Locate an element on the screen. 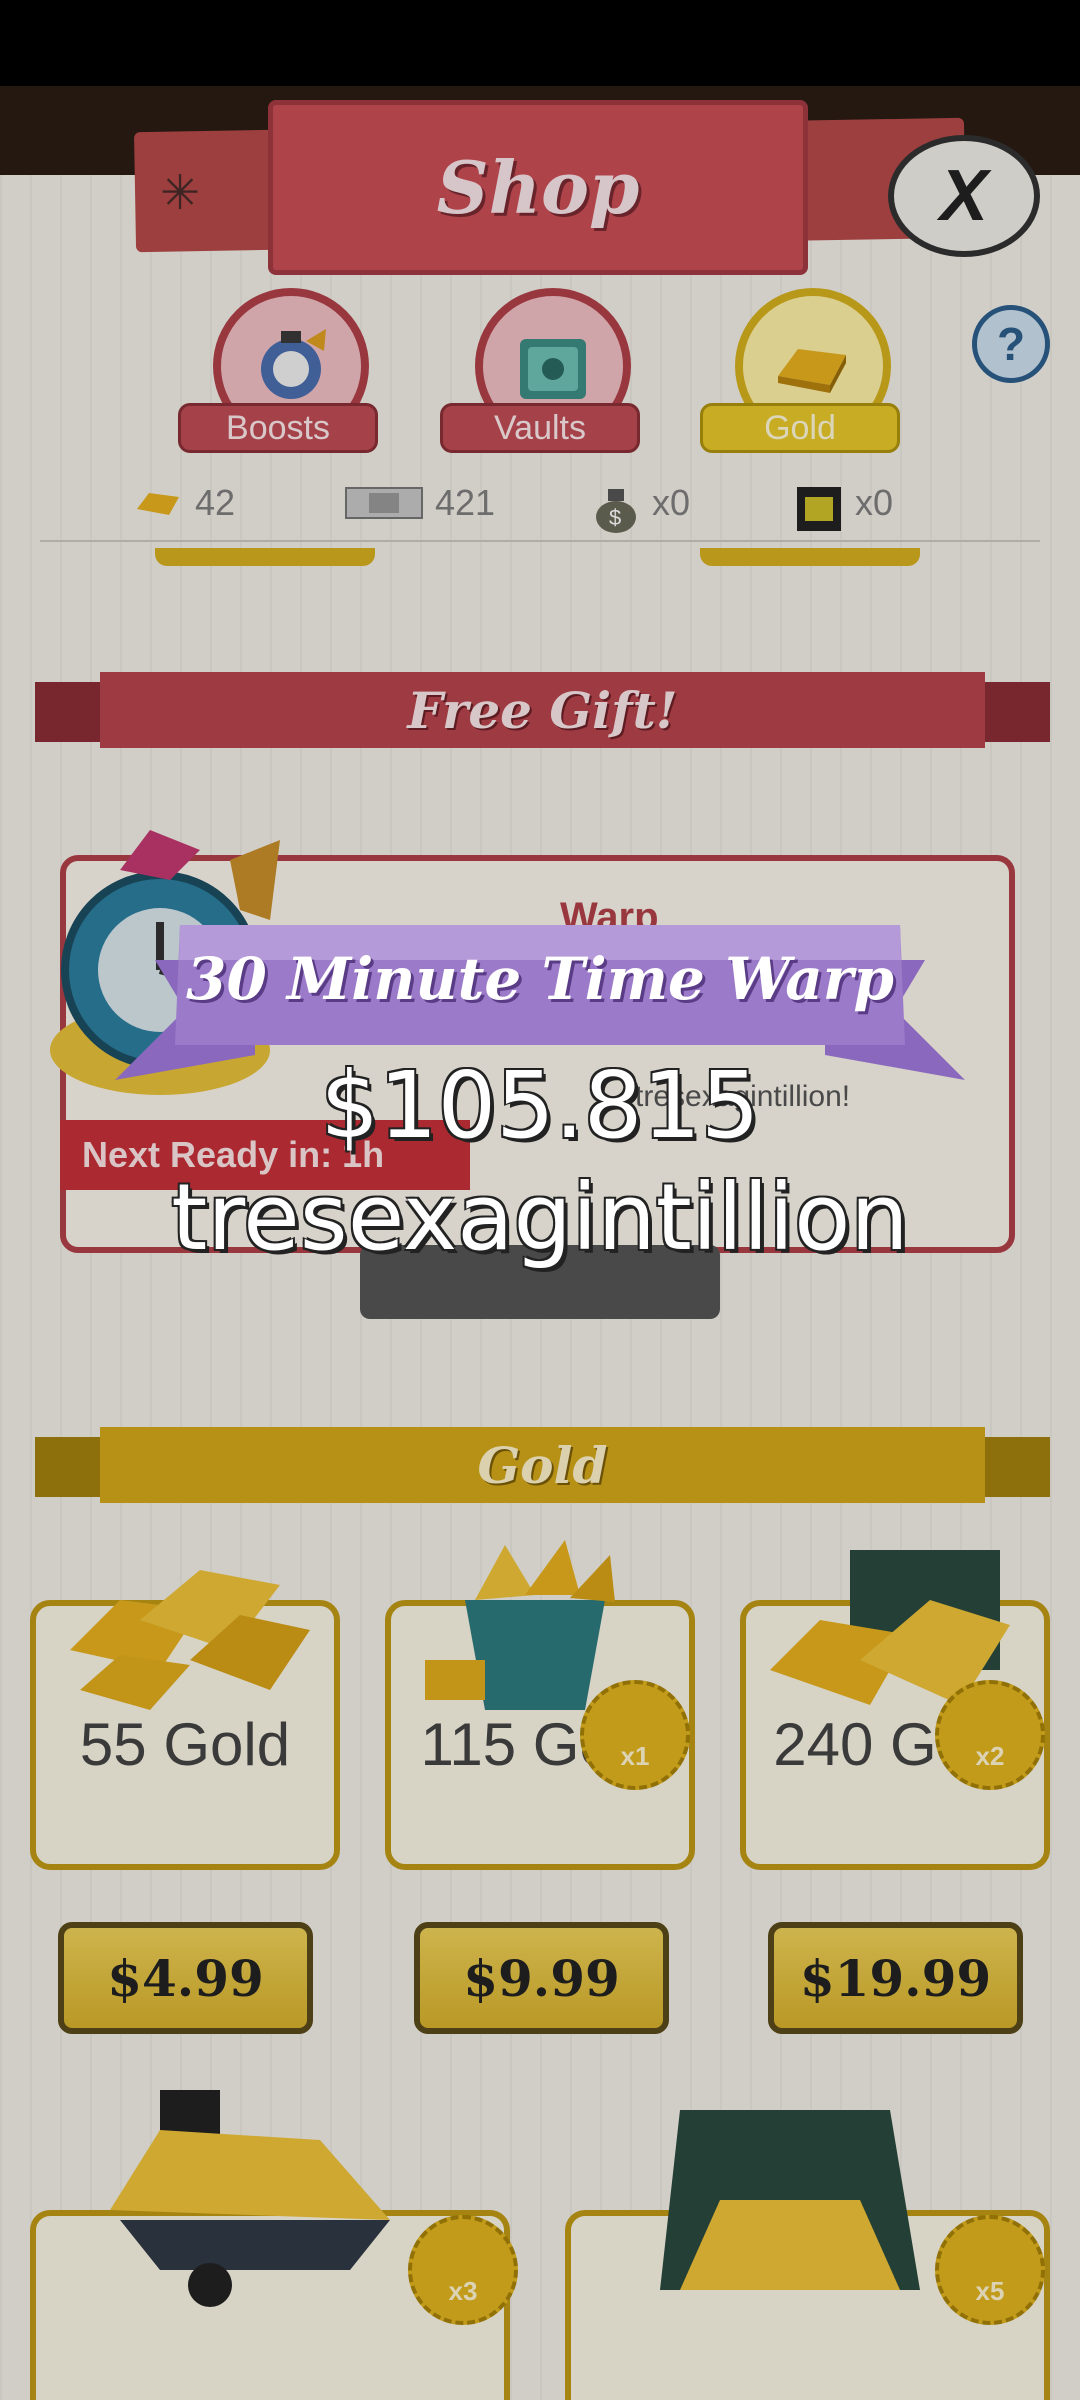 The width and height of the screenshot is (1080, 2400). reward-amount-unit: tresexagintillion is located at coordinates (540, 1217).